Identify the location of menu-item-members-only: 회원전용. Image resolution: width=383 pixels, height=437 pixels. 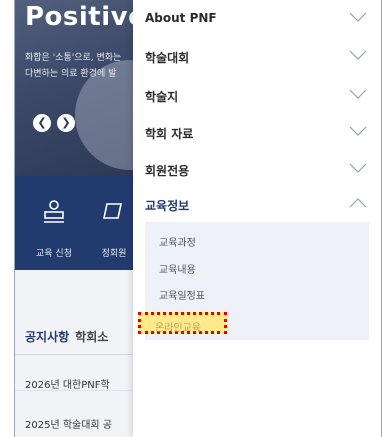
(257, 169).